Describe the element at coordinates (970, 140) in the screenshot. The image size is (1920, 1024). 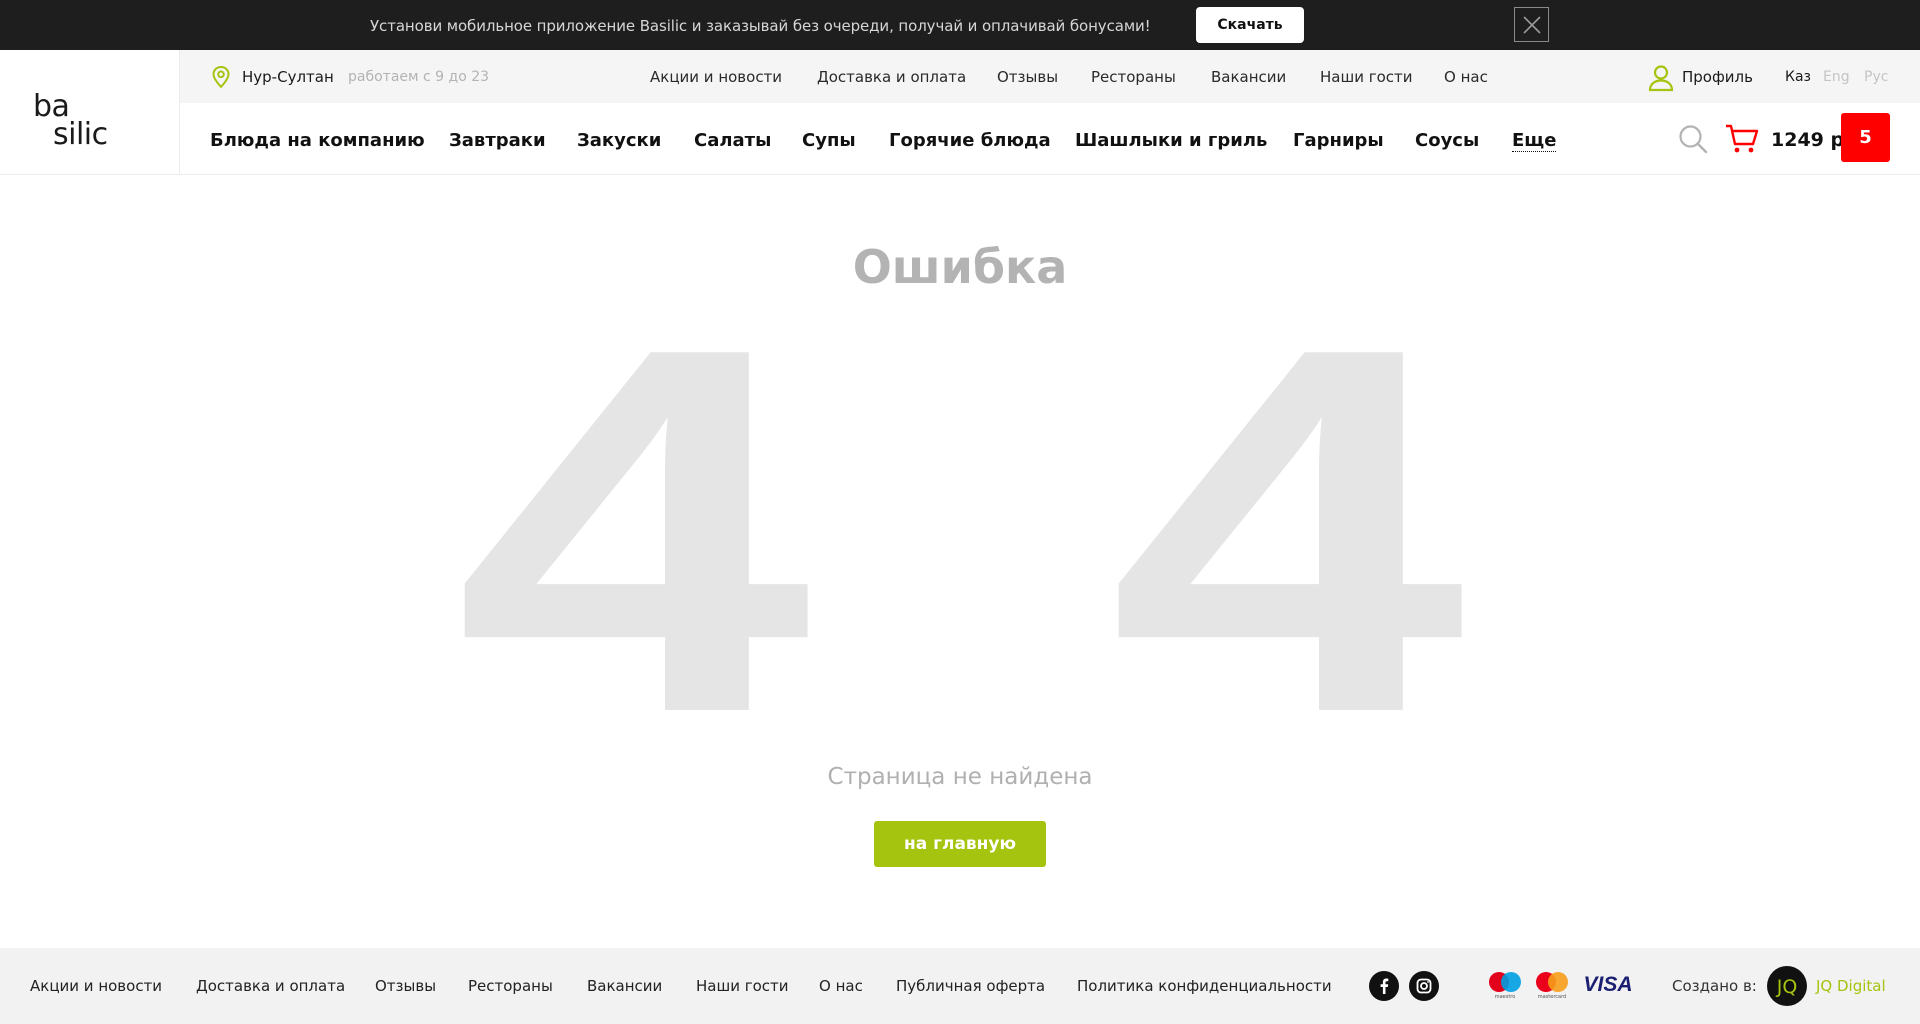
I see `nav-item-hot-dishes: Горячие блюда` at that location.